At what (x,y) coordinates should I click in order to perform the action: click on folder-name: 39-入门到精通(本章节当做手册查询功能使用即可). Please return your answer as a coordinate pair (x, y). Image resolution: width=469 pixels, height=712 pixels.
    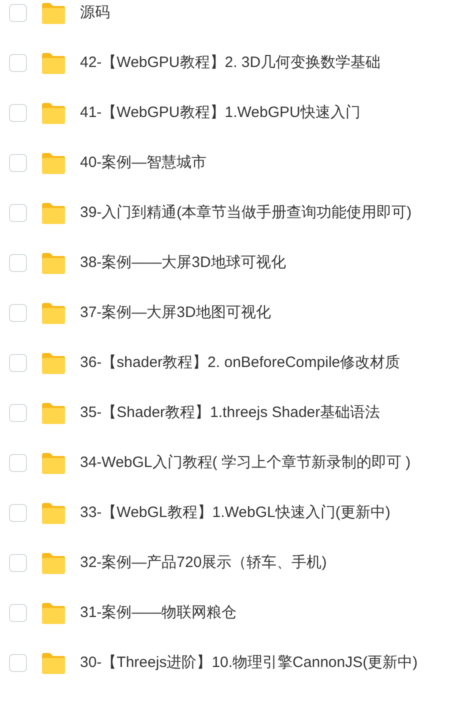
    Looking at the image, I should click on (246, 213).